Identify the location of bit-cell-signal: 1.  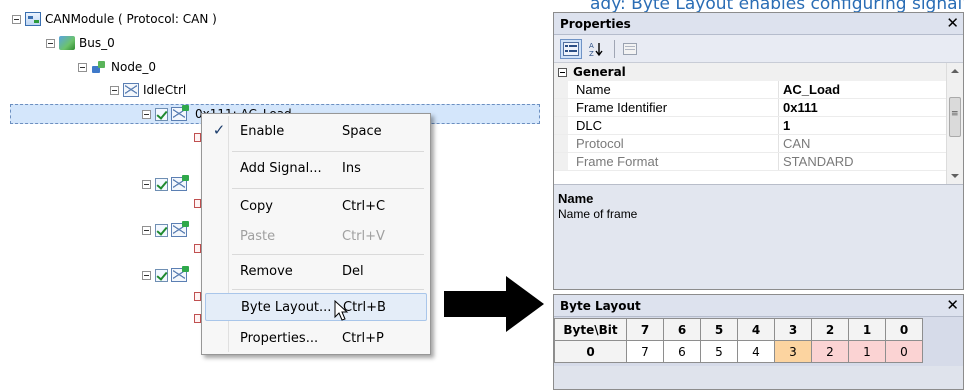
(867, 351).